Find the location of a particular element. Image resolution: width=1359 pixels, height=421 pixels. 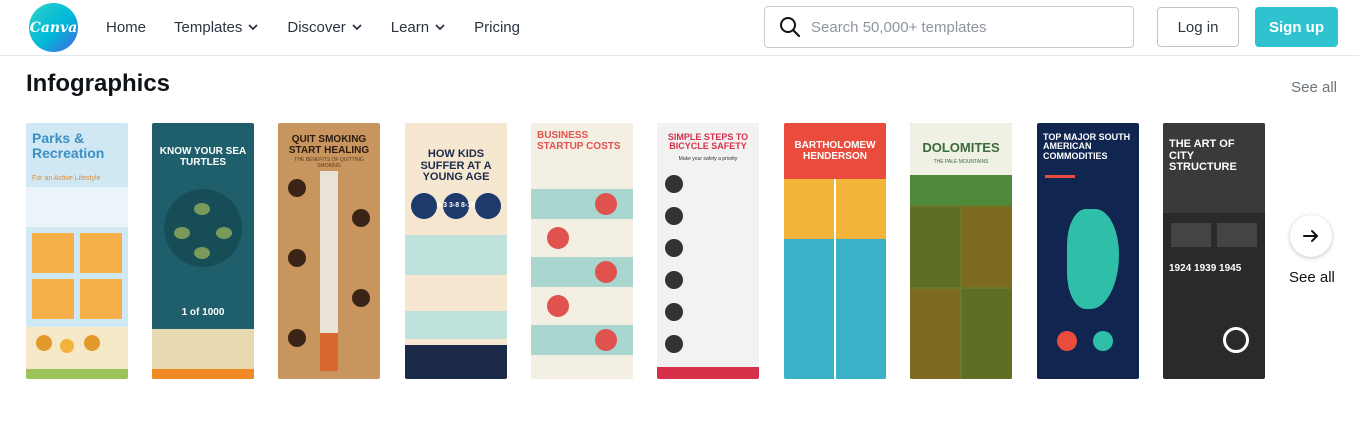

card-subtitle: THE BENEFITS OF QUITTING SMOKING is located at coordinates (329, 163).